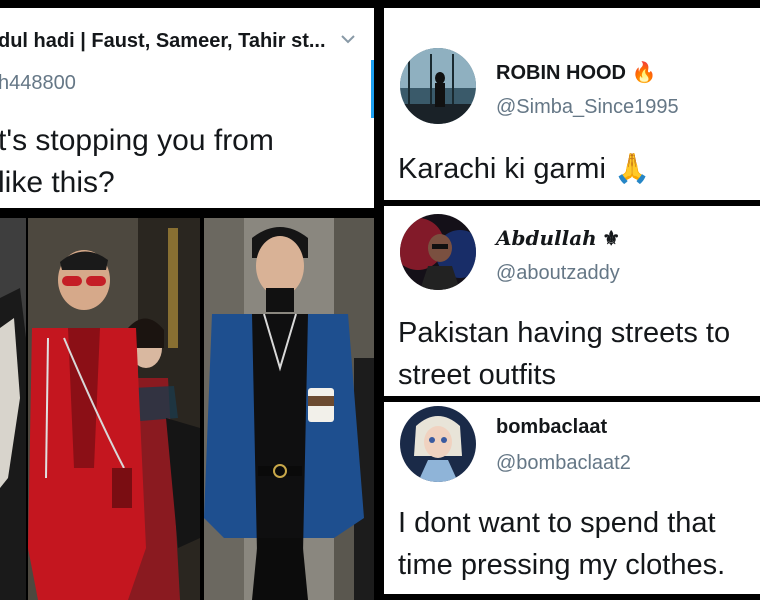  What do you see at coordinates (551, 427) in the screenshot?
I see `tweet-author-name: bombaclaat` at bounding box center [551, 427].